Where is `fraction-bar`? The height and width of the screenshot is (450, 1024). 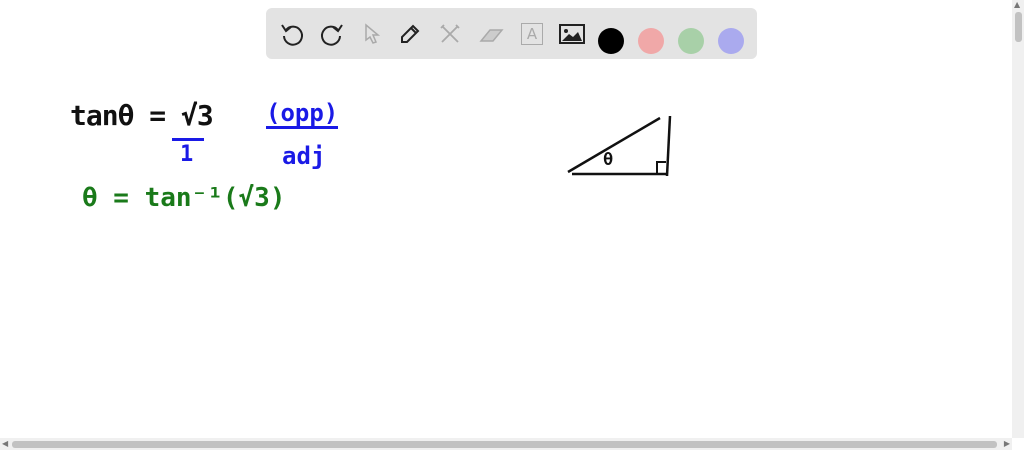
fraction-bar is located at coordinates (188, 139).